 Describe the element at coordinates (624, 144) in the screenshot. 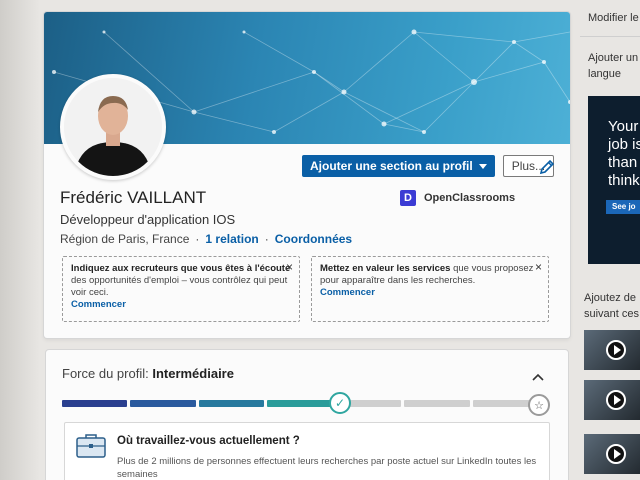

I see `ad-line: job is` at that location.